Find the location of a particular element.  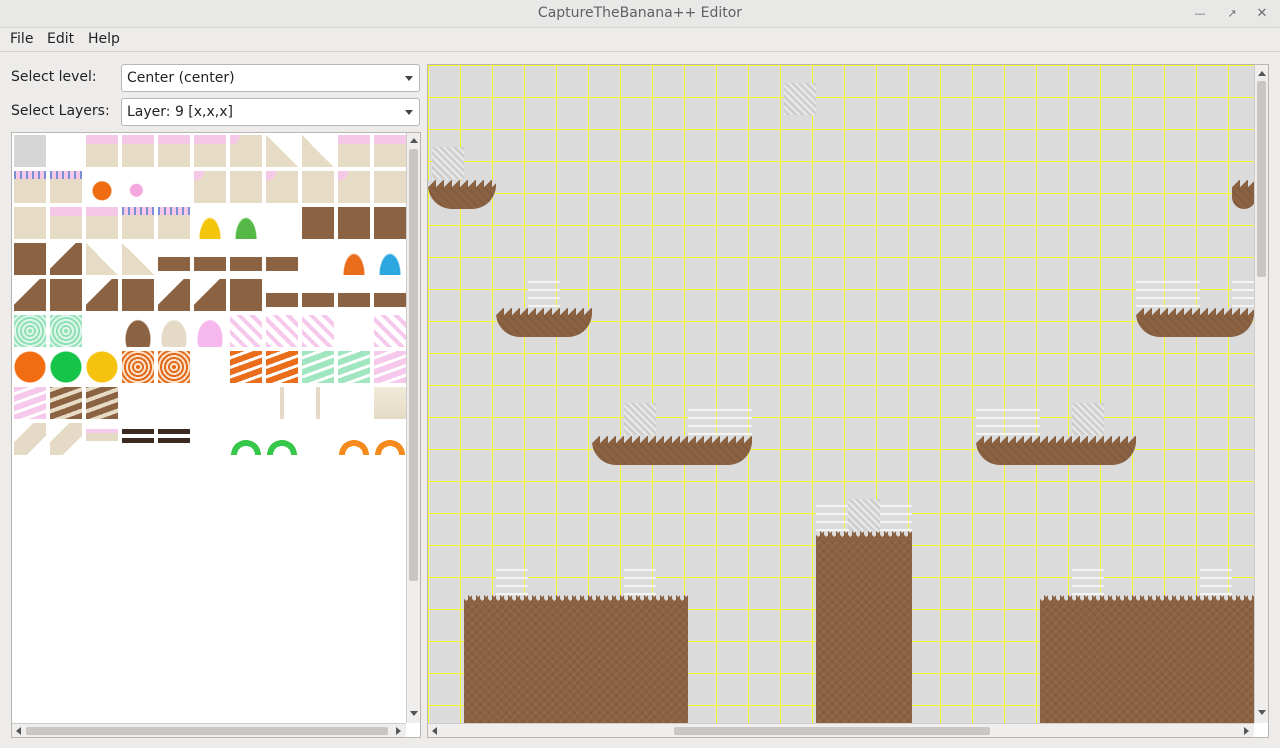

menu-file: File is located at coordinates (21, 39).